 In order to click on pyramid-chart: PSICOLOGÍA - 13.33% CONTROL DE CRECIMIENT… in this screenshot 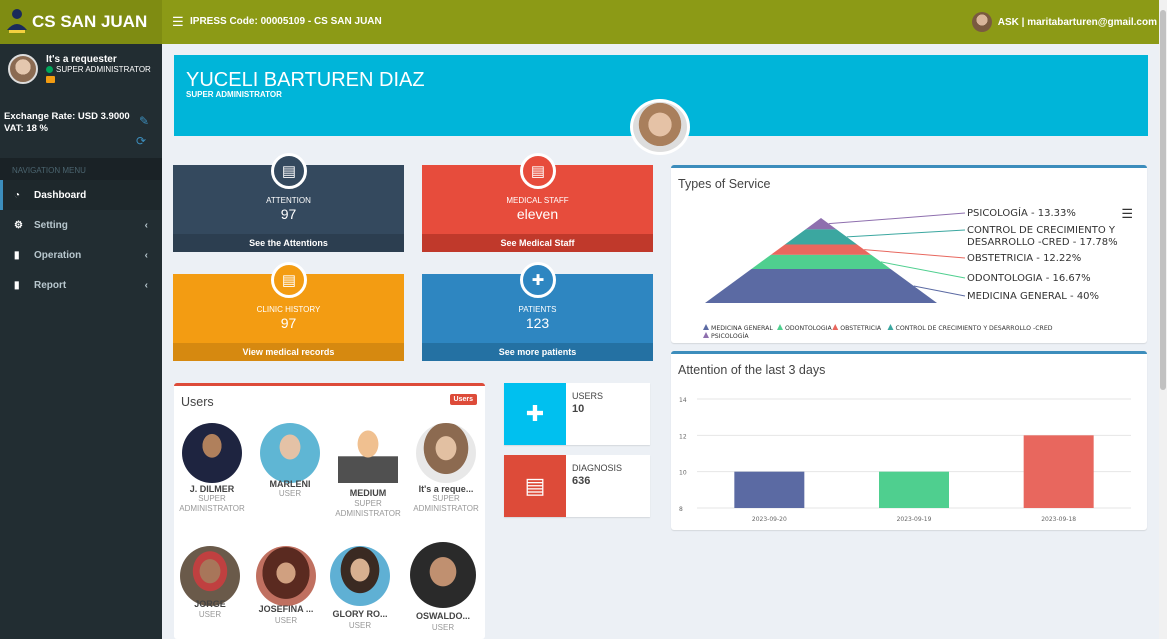, I will do `click(910, 273)`.